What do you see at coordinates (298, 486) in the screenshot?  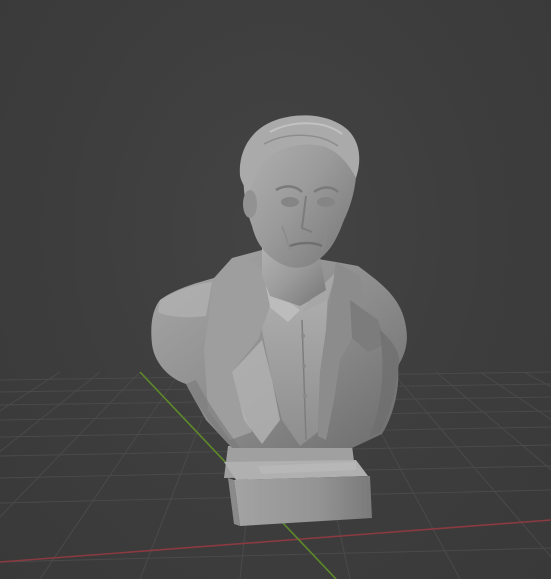 I see `pedestal` at bounding box center [298, 486].